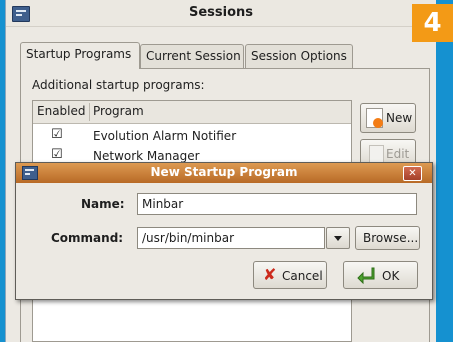  What do you see at coordinates (192, 56) in the screenshot?
I see `tab-current-session: Current Session` at bounding box center [192, 56].